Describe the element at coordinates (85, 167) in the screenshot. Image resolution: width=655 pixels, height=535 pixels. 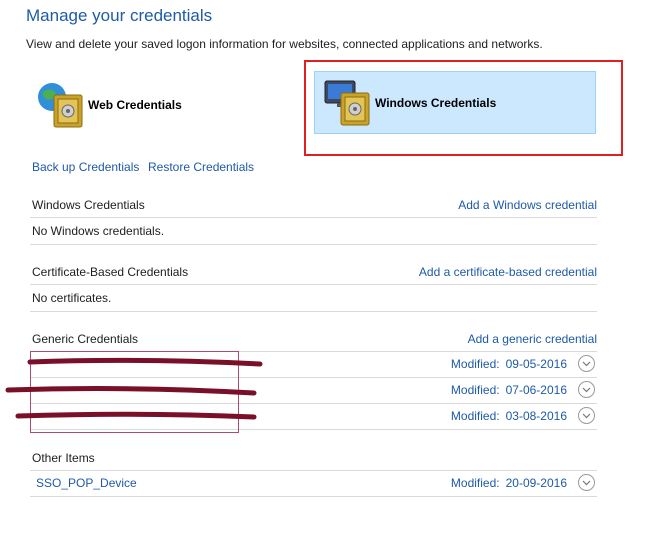
I see `backup-credentials-link: Back up Credentials` at that location.